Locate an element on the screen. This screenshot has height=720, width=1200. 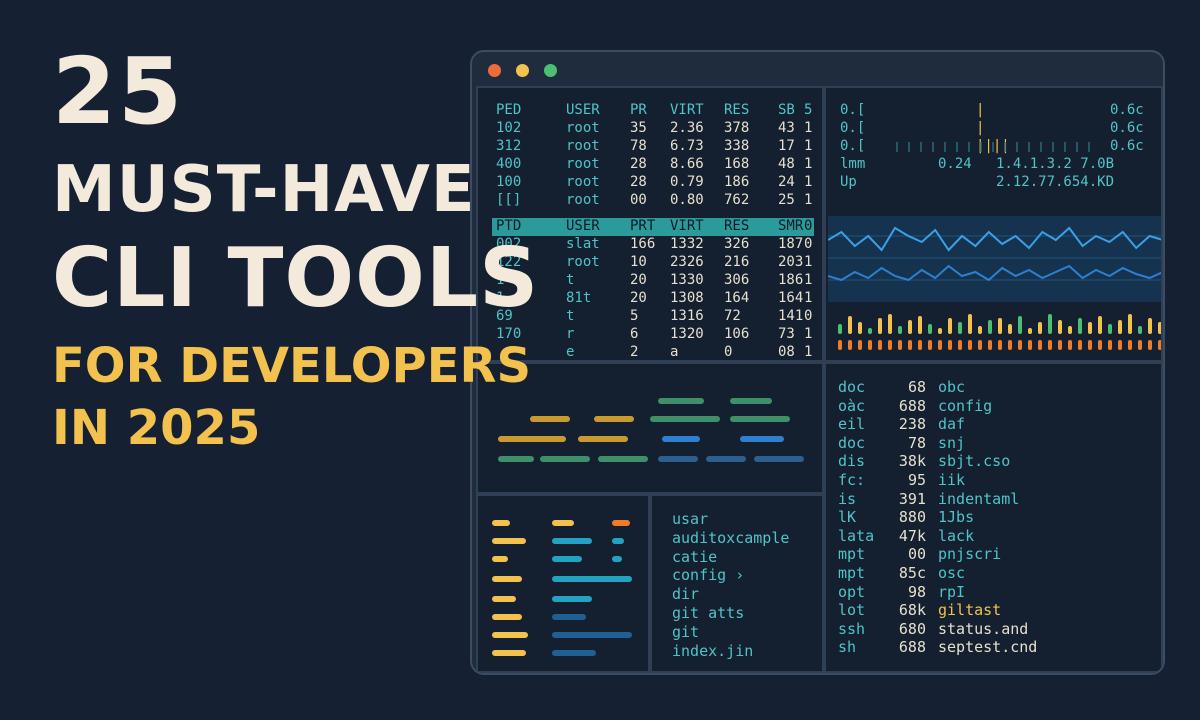
headline-line1: MUST-HAVE is located at coordinates (264, 190).